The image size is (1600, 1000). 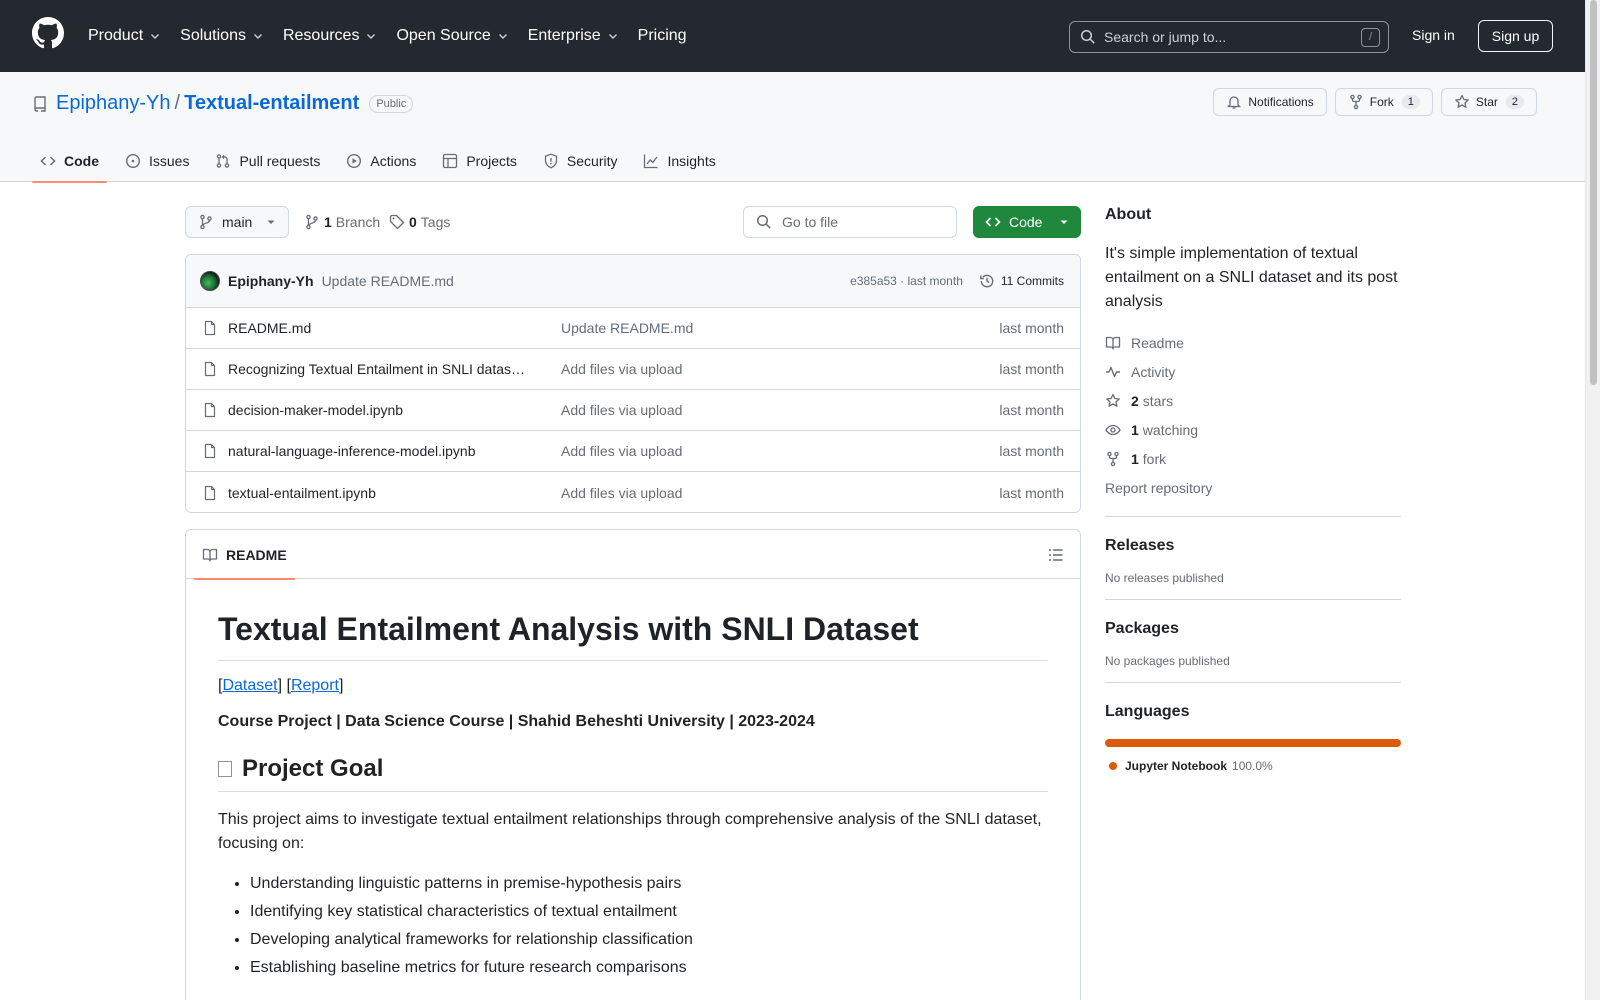 What do you see at coordinates (249, 685) in the screenshot?
I see `dataset-link: Dataset` at bounding box center [249, 685].